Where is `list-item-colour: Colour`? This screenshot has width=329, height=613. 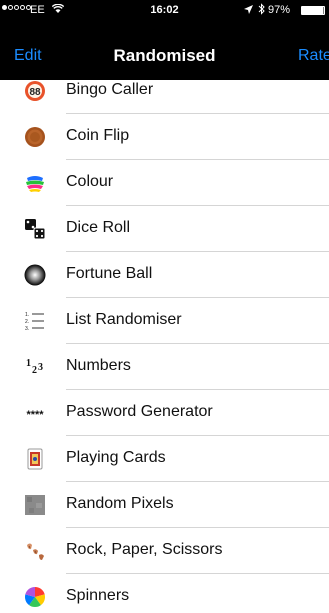
list-item-colour: Colour is located at coordinates (164, 183).